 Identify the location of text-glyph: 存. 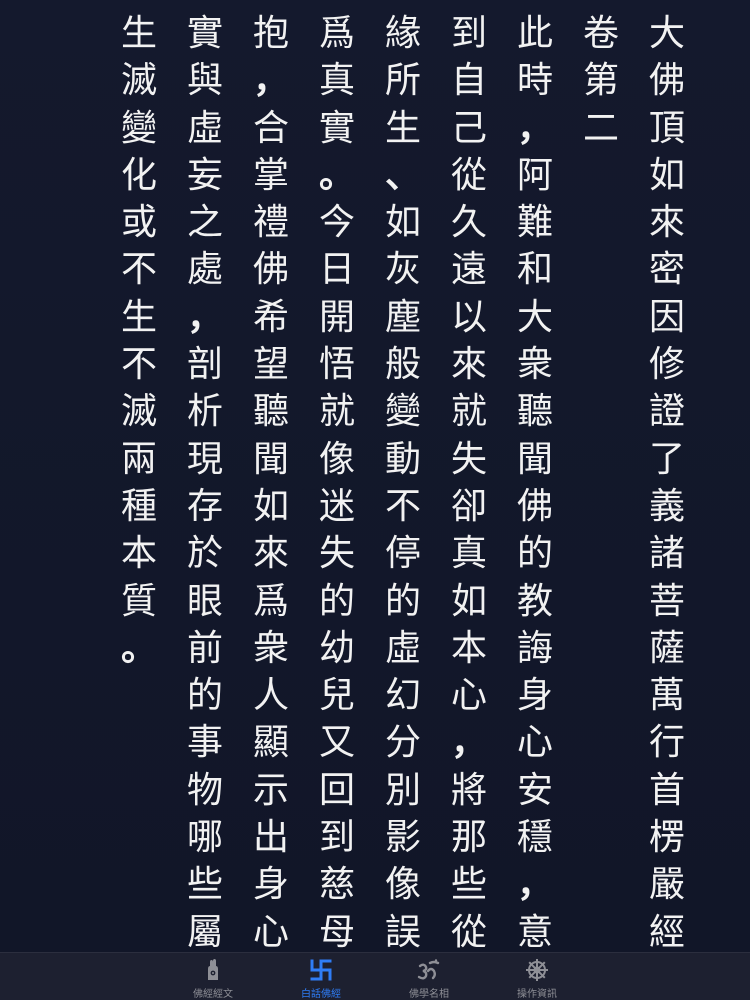
(204, 506).